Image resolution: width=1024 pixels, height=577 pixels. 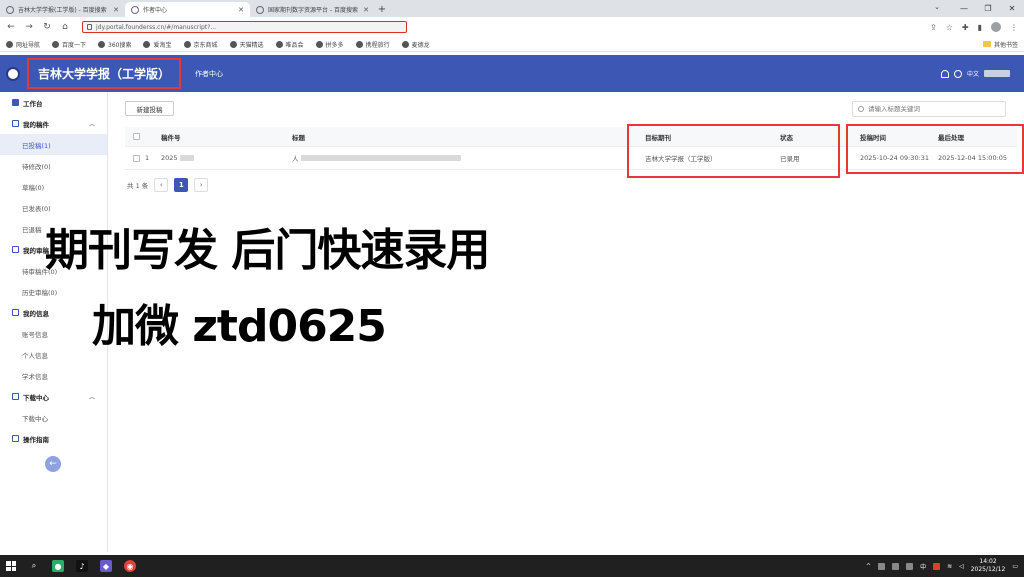 I want to click on bookmark-item: 天猫精选, so click(x=246, y=44).